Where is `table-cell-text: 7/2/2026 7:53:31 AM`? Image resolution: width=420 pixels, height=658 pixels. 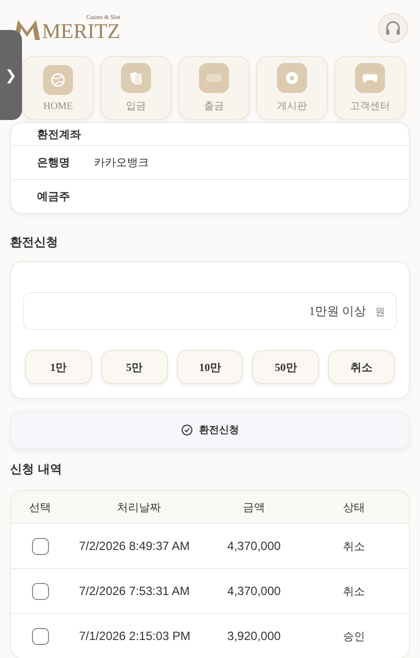
table-cell-text: 7/2/2026 7:53:31 AM is located at coordinates (134, 591).